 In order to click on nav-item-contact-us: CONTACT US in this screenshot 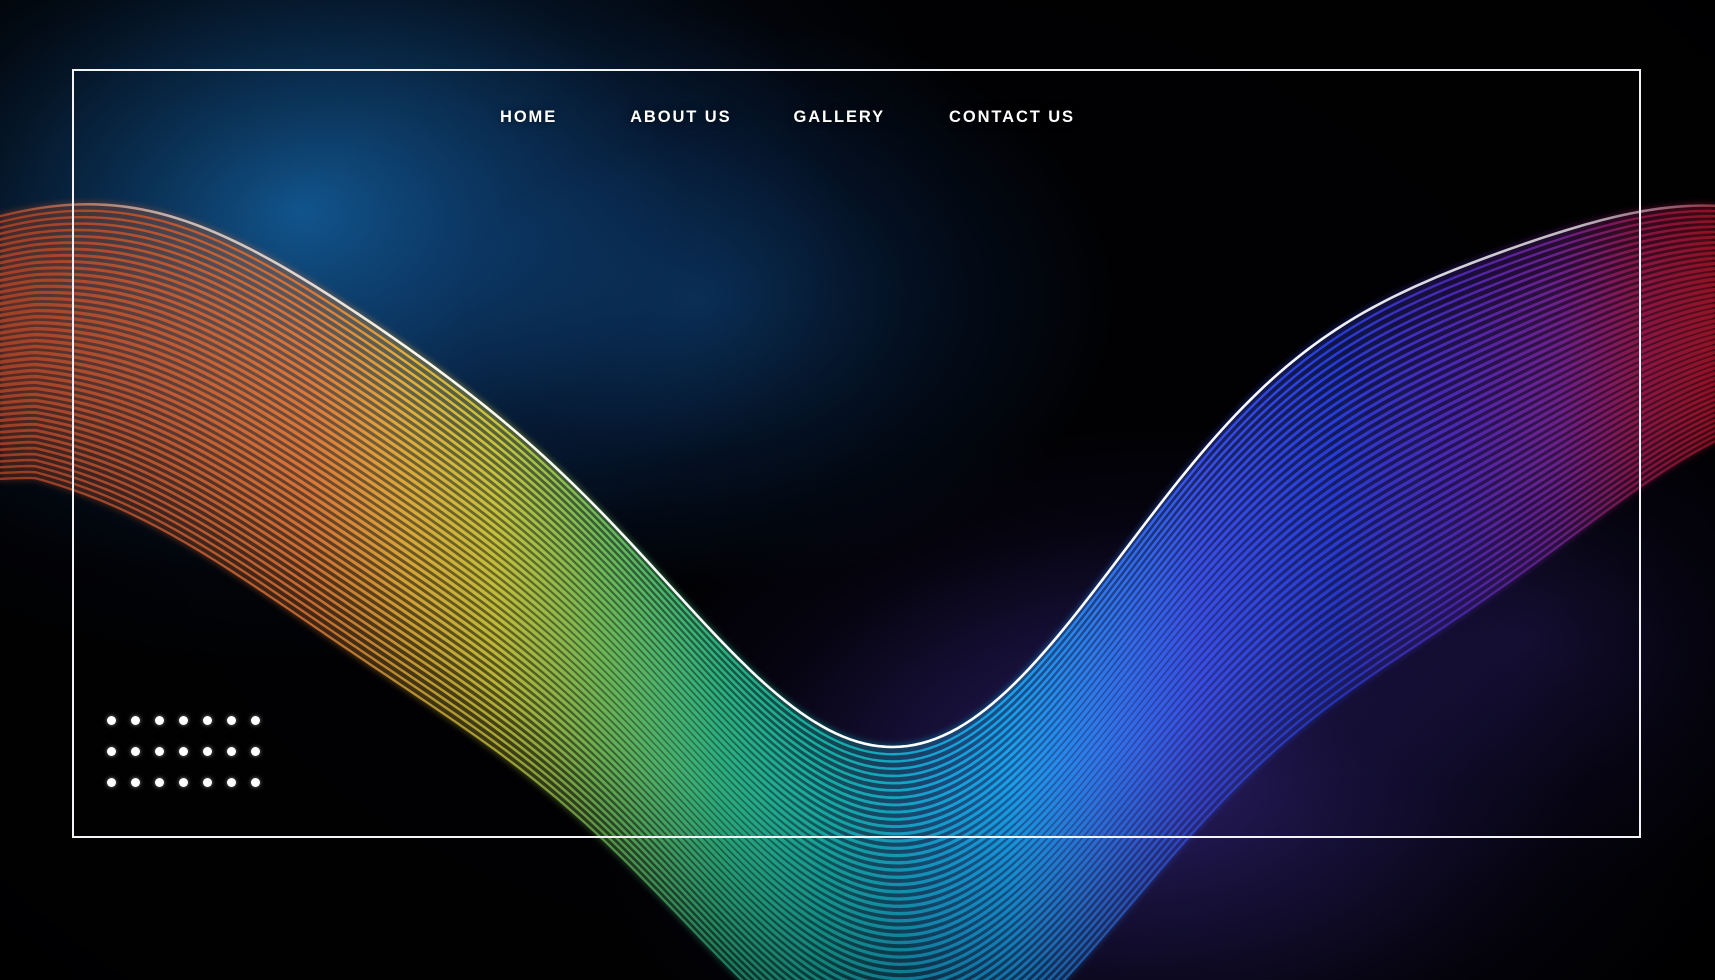, I will do `click(1012, 117)`.